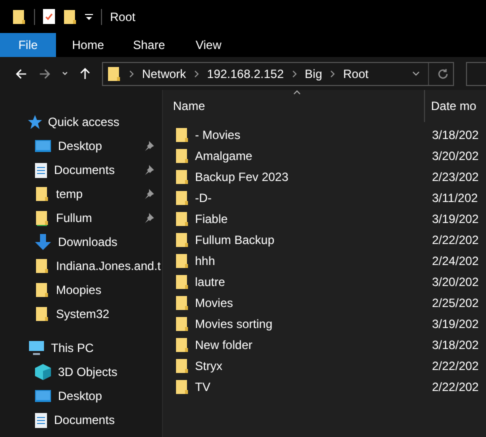  What do you see at coordinates (324, 323) in the screenshot?
I see `file-row: Movies sorting 3/19/202` at bounding box center [324, 323].